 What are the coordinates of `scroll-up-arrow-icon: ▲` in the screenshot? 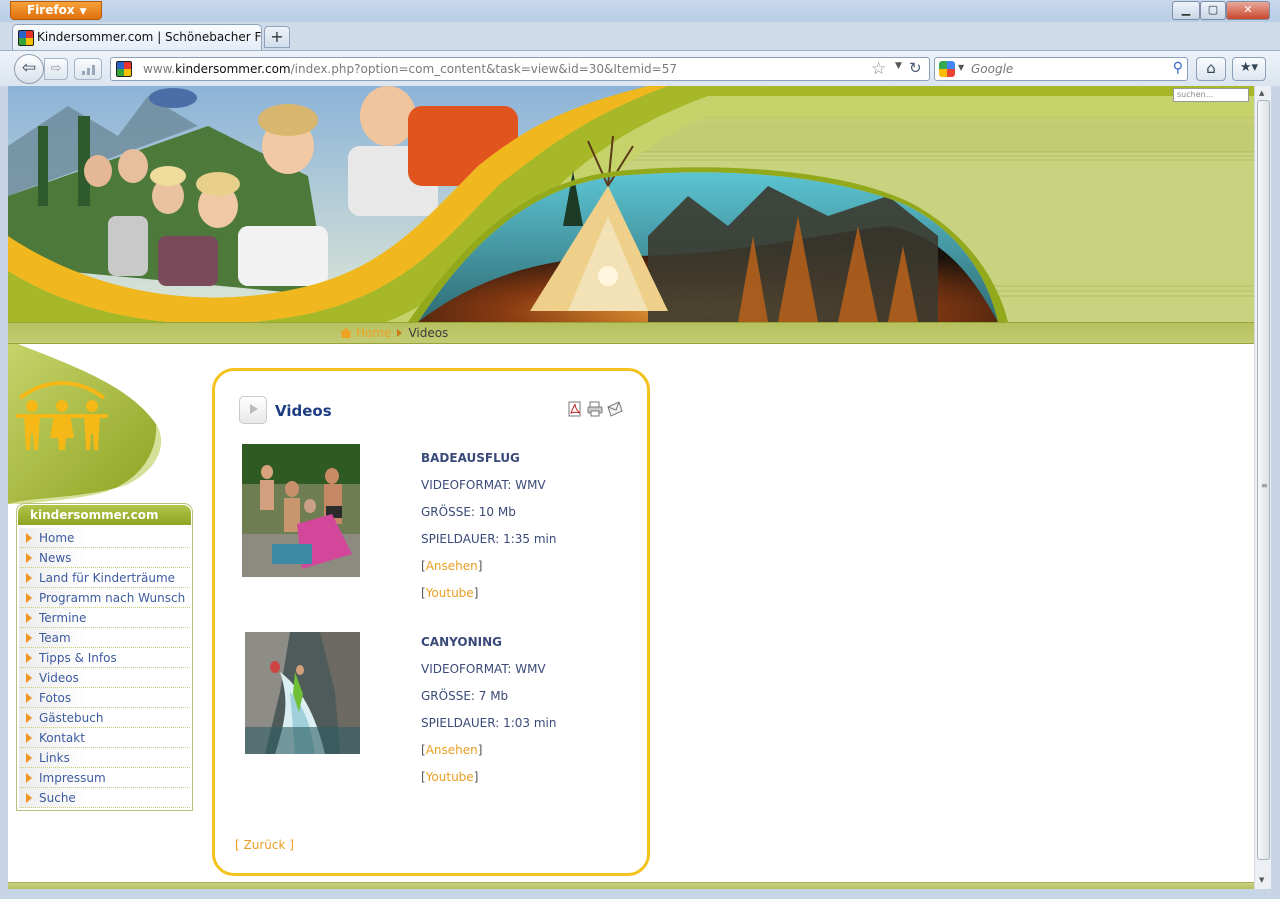 It's located at (1261, 93).